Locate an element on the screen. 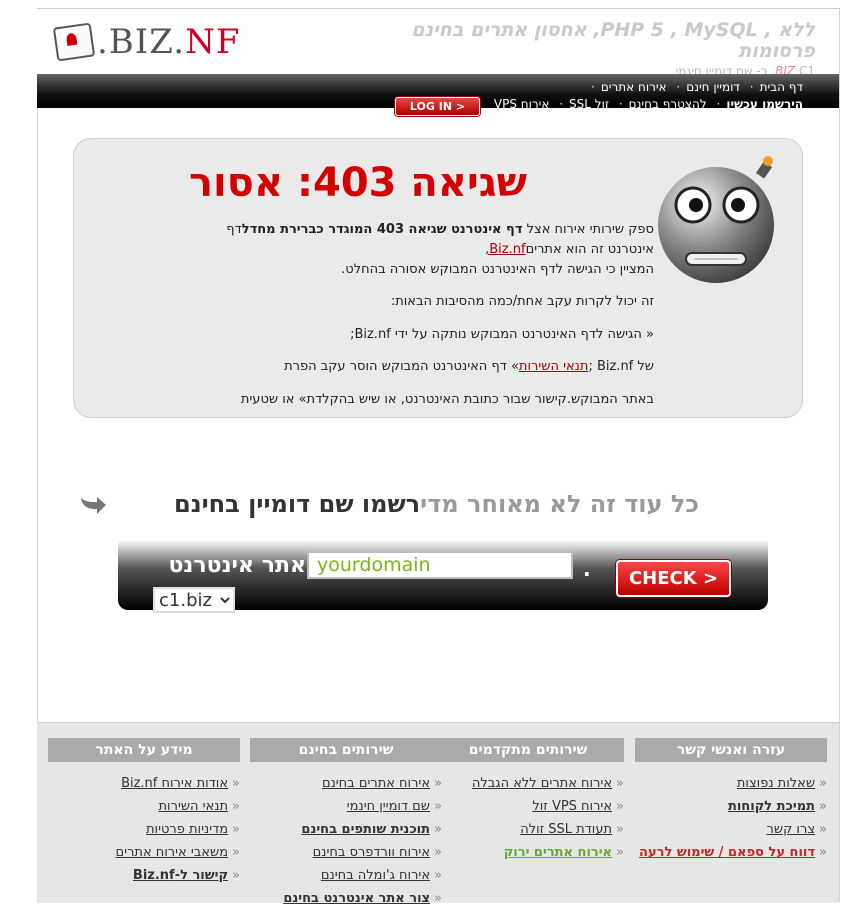 Image resolution: width=861 pixels, height=910 pixels. footer-link: אירוח VPS זול is located at coordinates (528, 806).